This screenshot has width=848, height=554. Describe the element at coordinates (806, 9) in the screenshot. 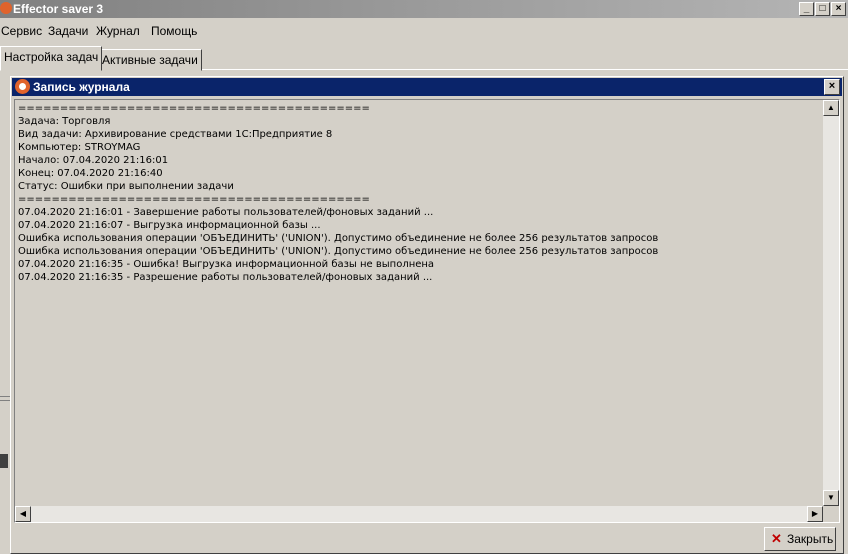

I see `minimize-button: _` at that location.